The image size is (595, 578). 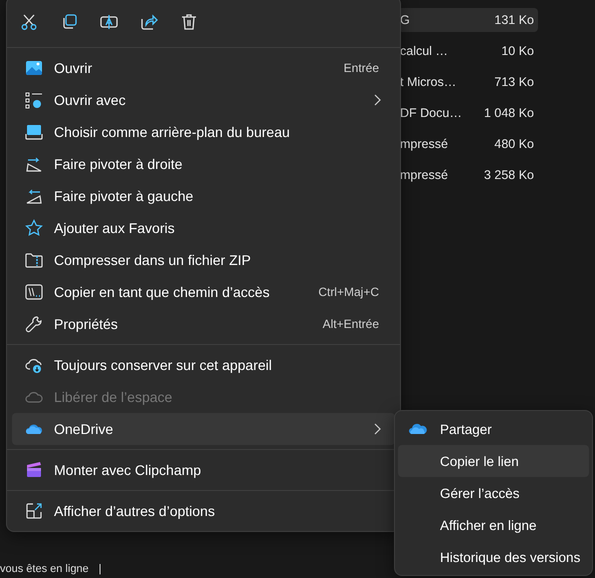 What do you see at coordinates (493, 525) in the screenshot?
I see `menu-item: Afficher en ligne` at bounding box center [493, 525].